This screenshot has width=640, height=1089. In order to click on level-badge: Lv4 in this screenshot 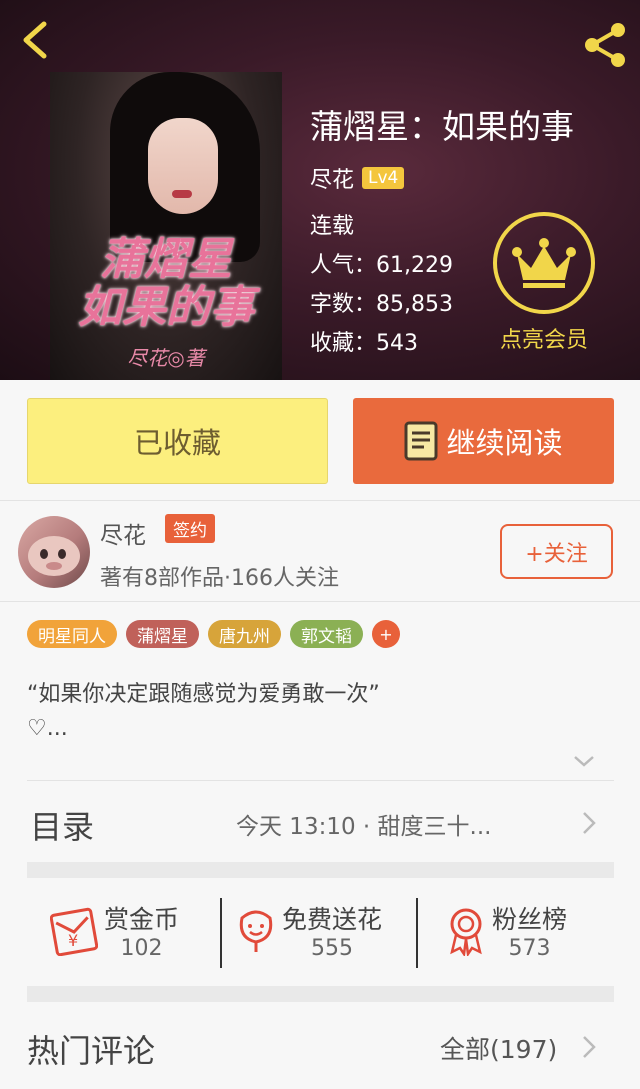, I will do `click(383, 178)`.